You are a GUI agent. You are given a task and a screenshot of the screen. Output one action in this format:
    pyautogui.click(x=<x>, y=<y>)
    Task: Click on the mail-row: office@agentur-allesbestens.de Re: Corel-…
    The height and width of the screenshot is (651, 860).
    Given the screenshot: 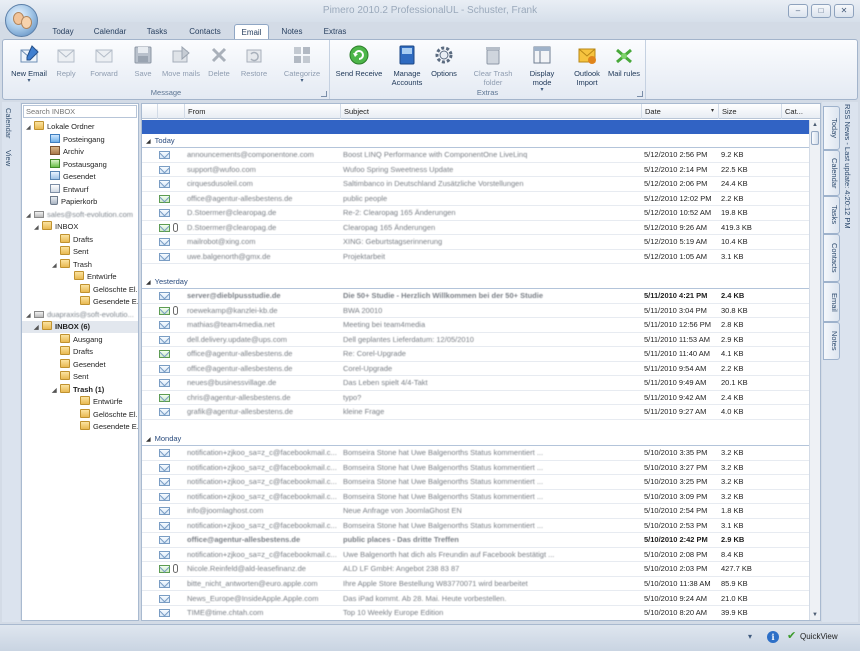 What is the action you would take?
    pyautogui.click(x=476, y=354)
    